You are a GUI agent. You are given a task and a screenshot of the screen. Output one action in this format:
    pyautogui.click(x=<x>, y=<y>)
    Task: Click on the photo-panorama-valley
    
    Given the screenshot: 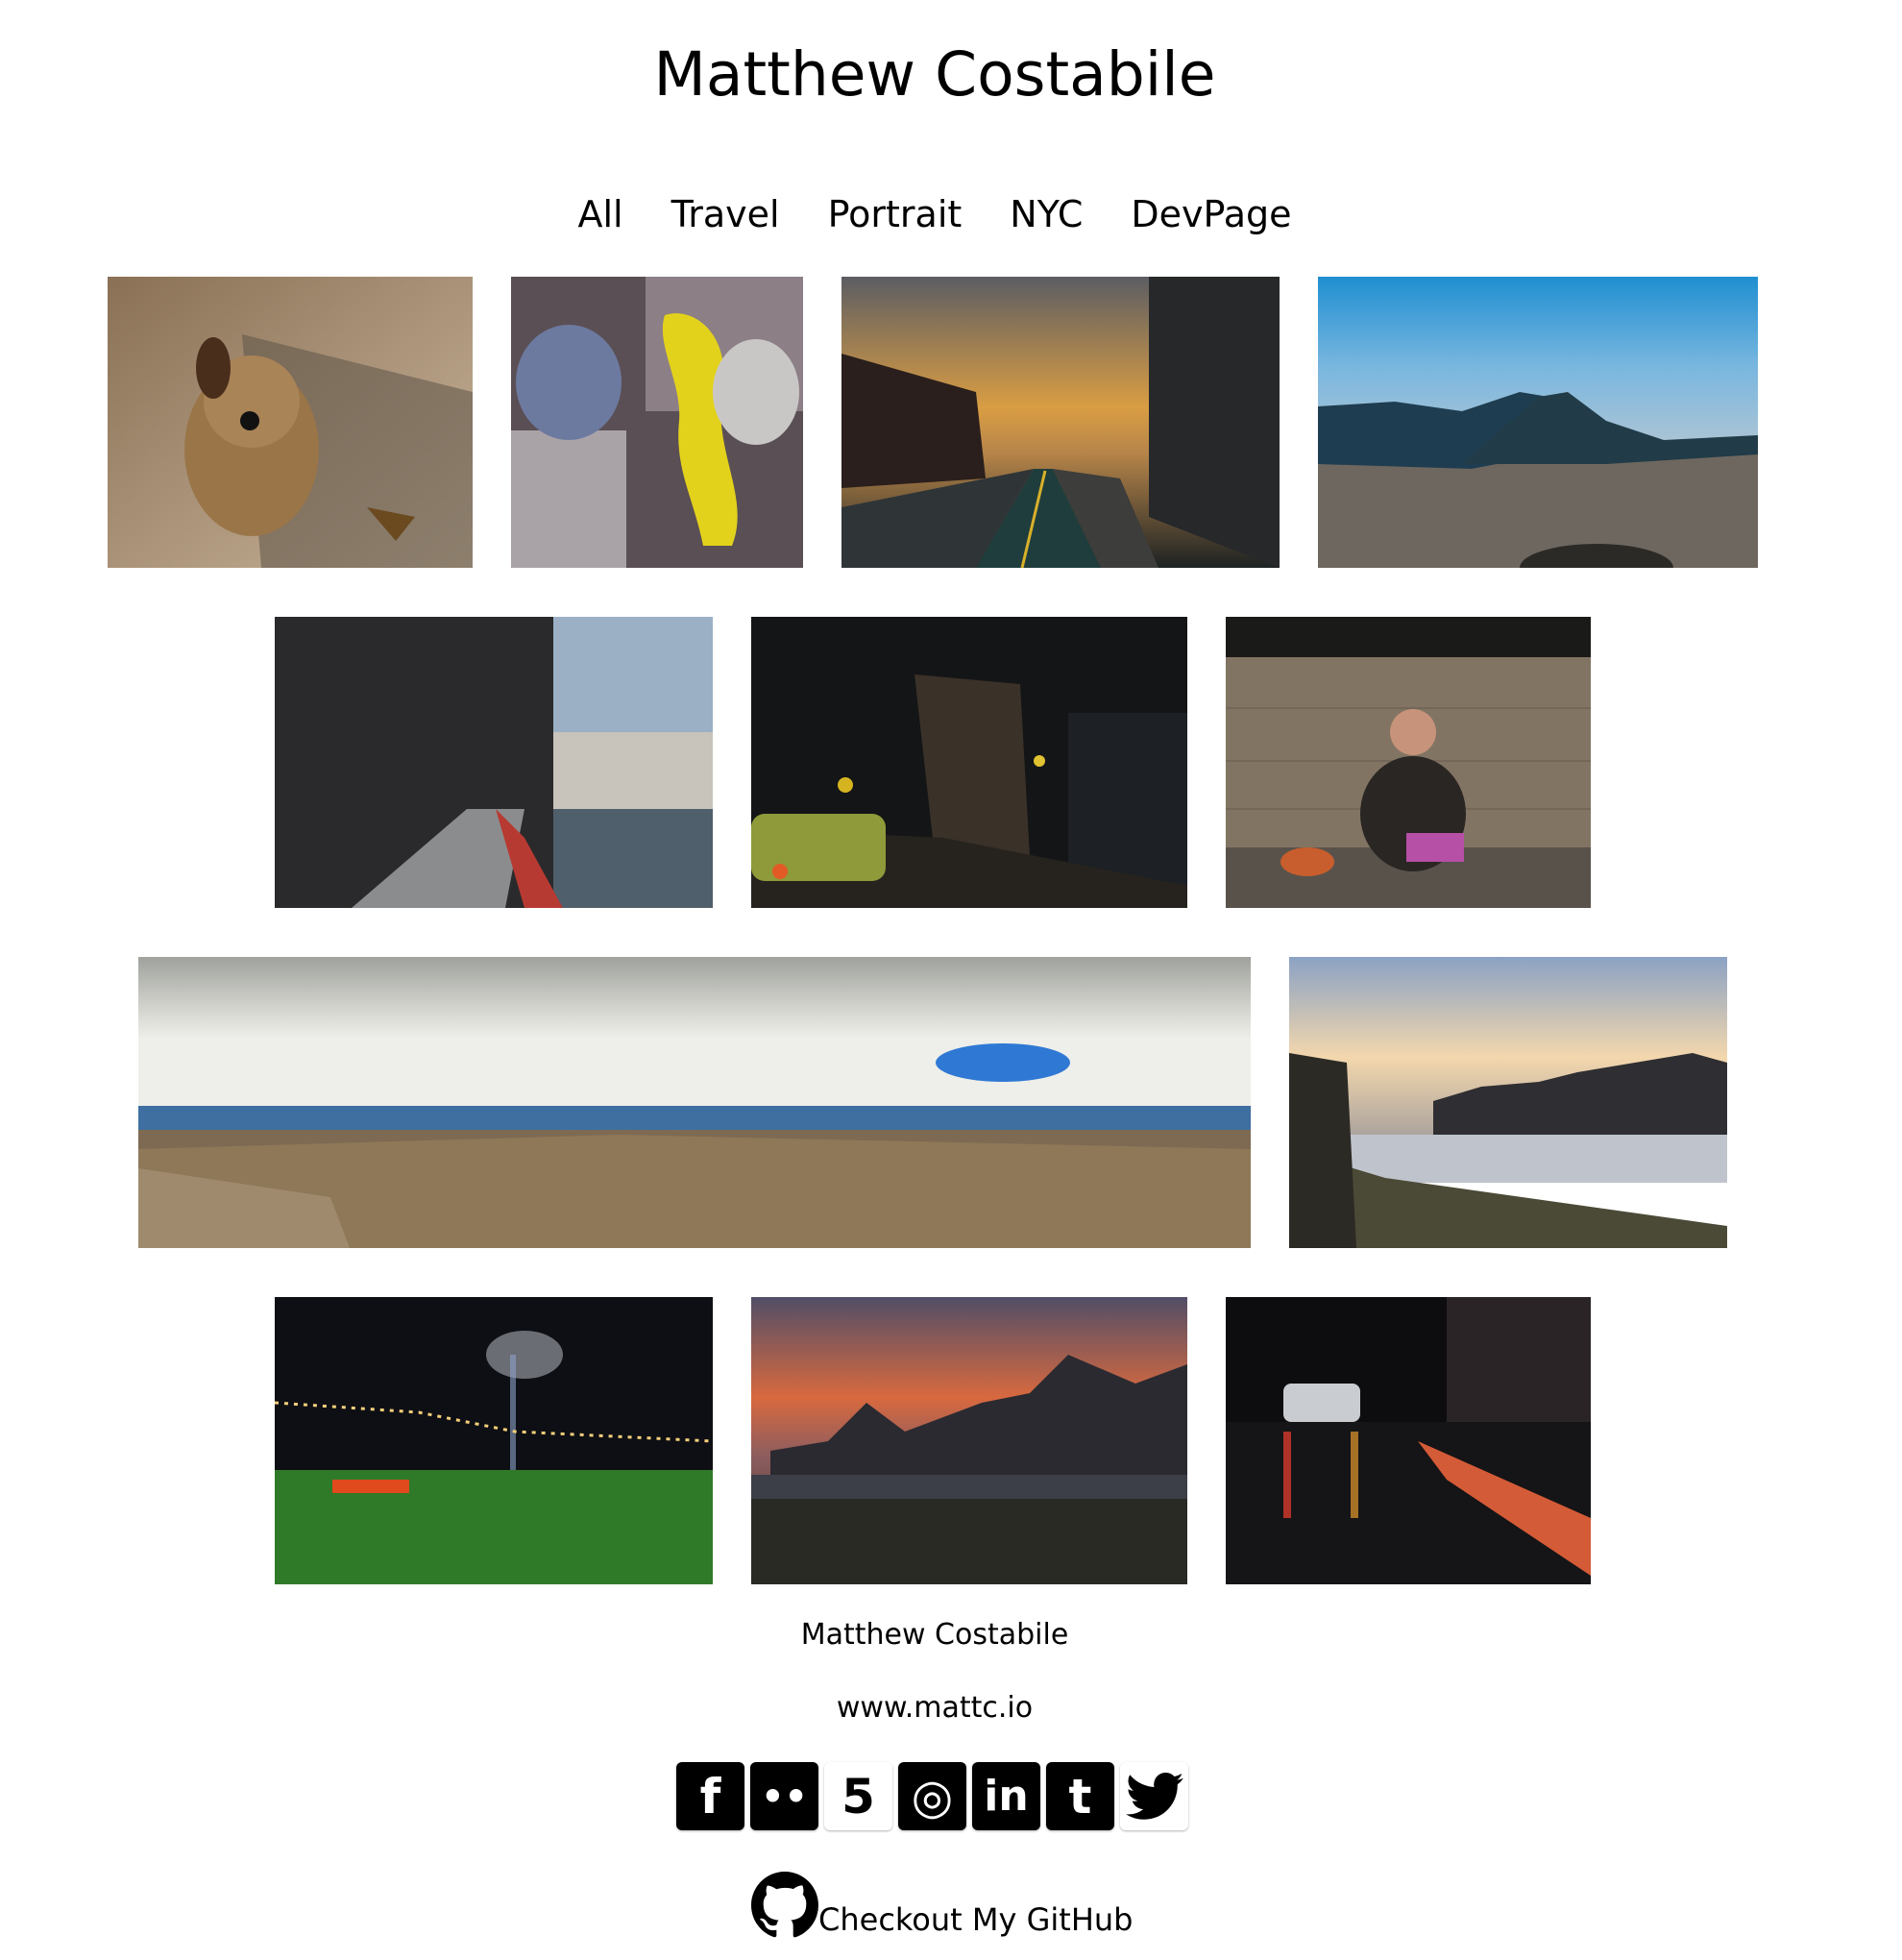 What is the action you would take?
    pyautogui.click(x=694, y=1102)
    